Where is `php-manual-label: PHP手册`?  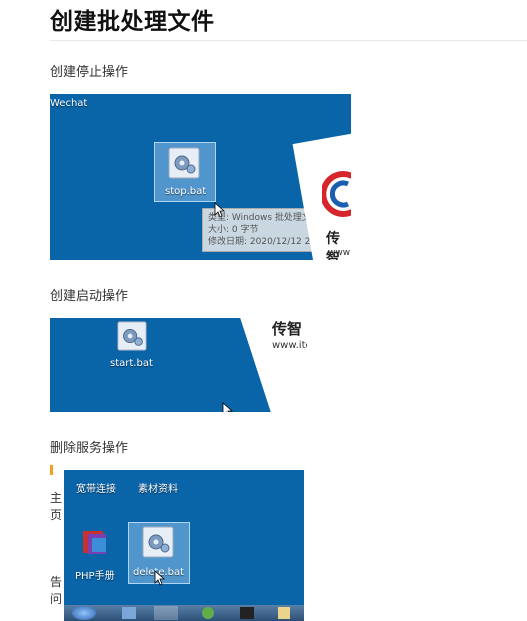
php-manual-label: PHP手册 is located at coordinates (95, 574).